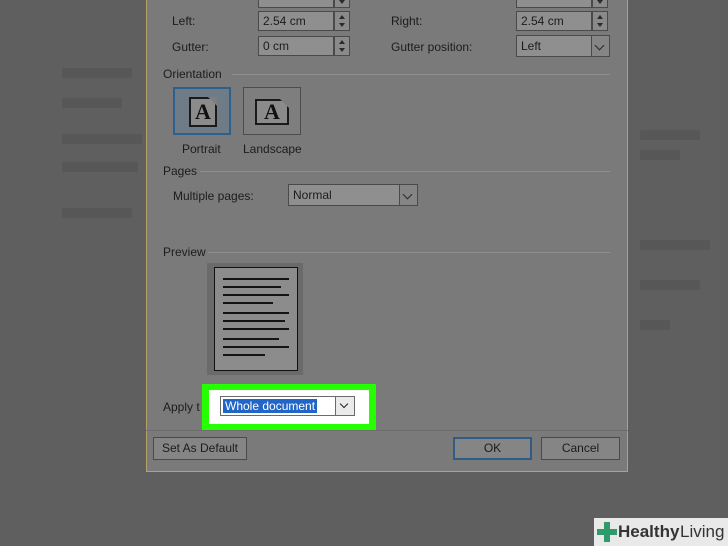  I want to click on ok-button: OK, so click(492, 448).